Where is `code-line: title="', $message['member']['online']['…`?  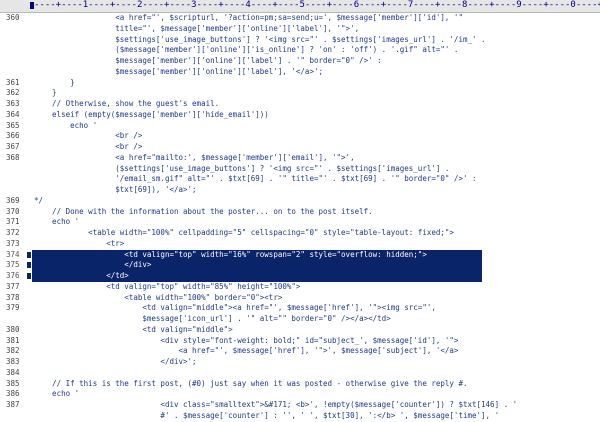 code-line: title="', $message['member']['online']['… is located at coordinates (300, 29).